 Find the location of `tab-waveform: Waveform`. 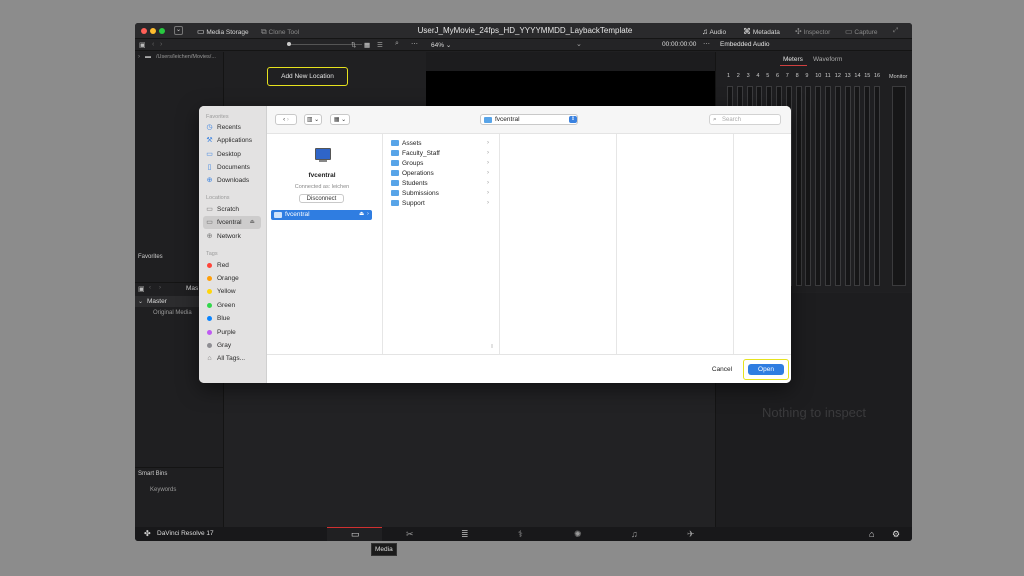

tab-waveform: Waveform is located at coordinates (827, 59).